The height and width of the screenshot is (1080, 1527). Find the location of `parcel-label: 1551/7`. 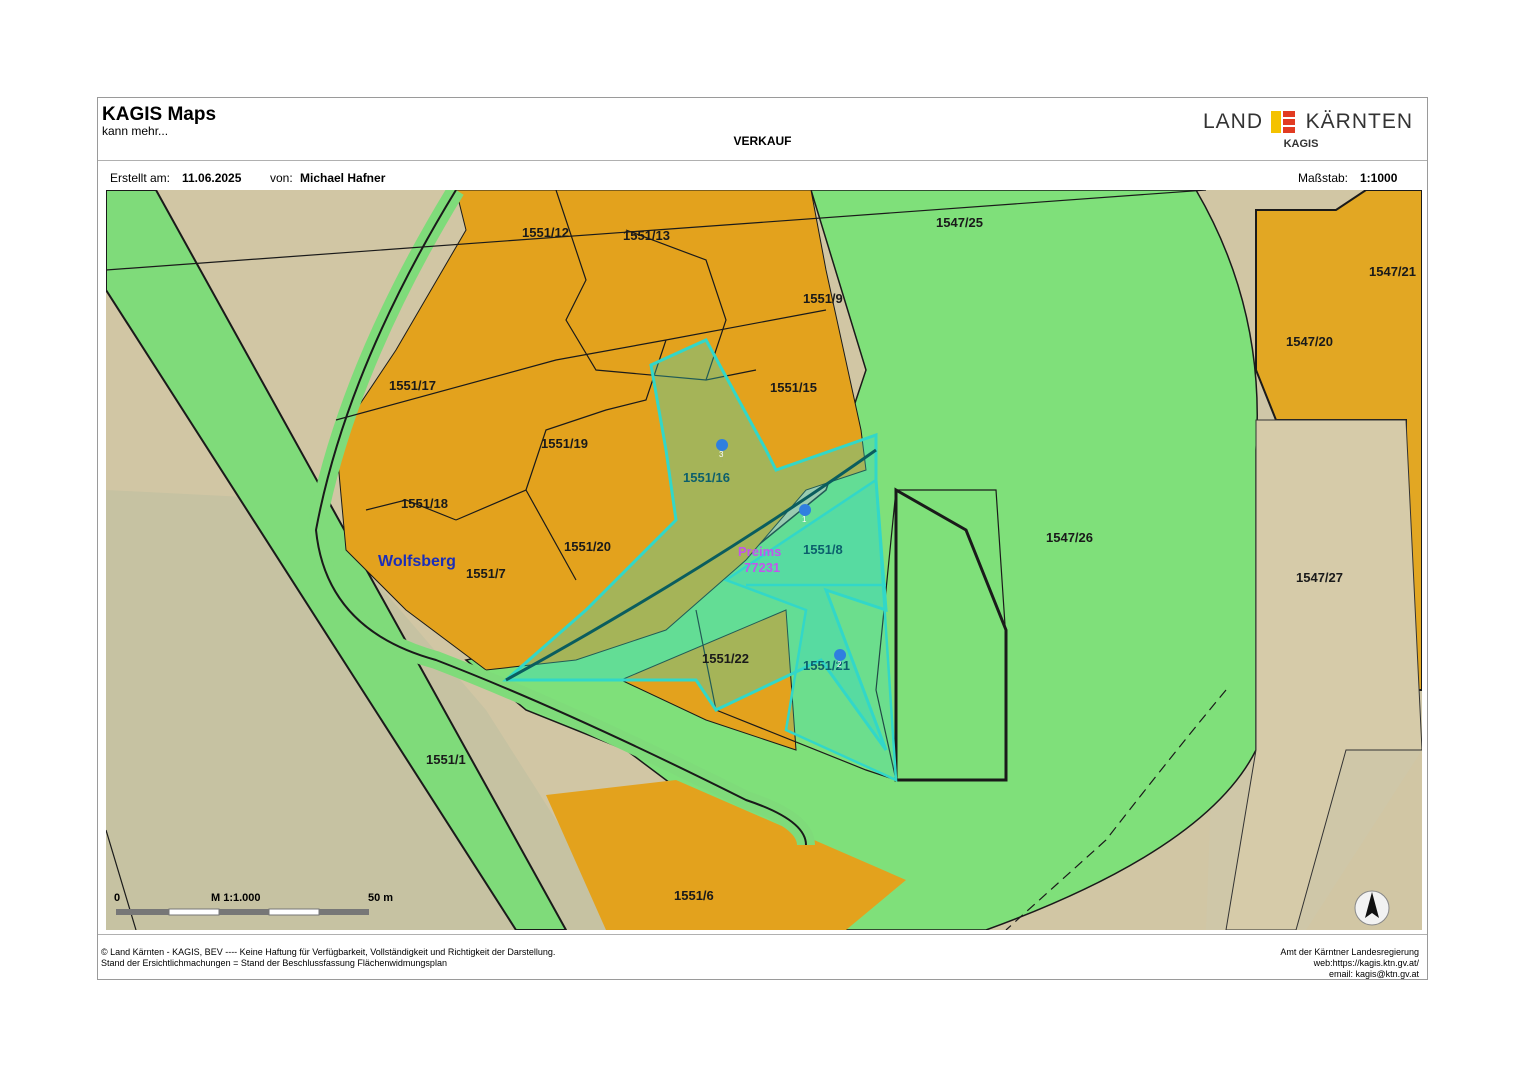

parcel-label: 1551/7 is located at coordinates (486, 573).